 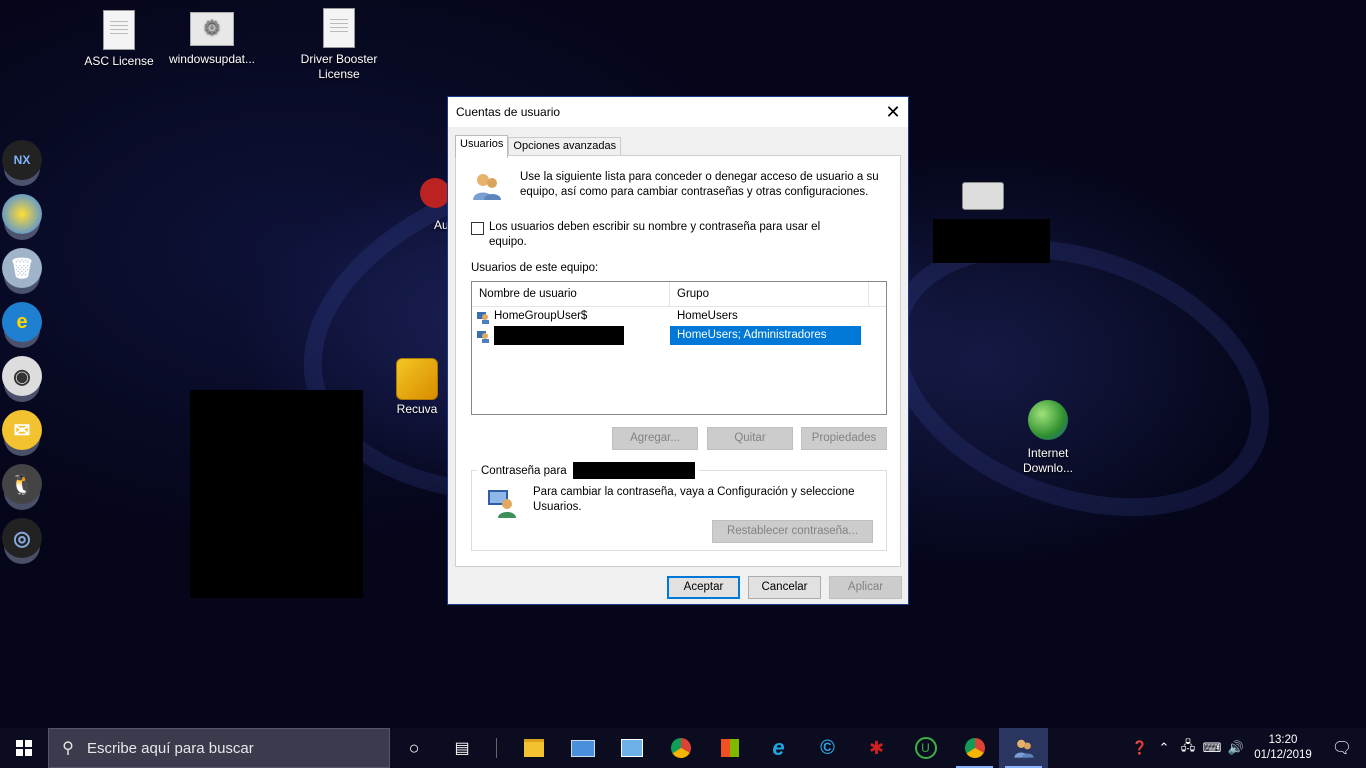 I want to click on uninstaller-icon: U, so click(x=925, y=748).